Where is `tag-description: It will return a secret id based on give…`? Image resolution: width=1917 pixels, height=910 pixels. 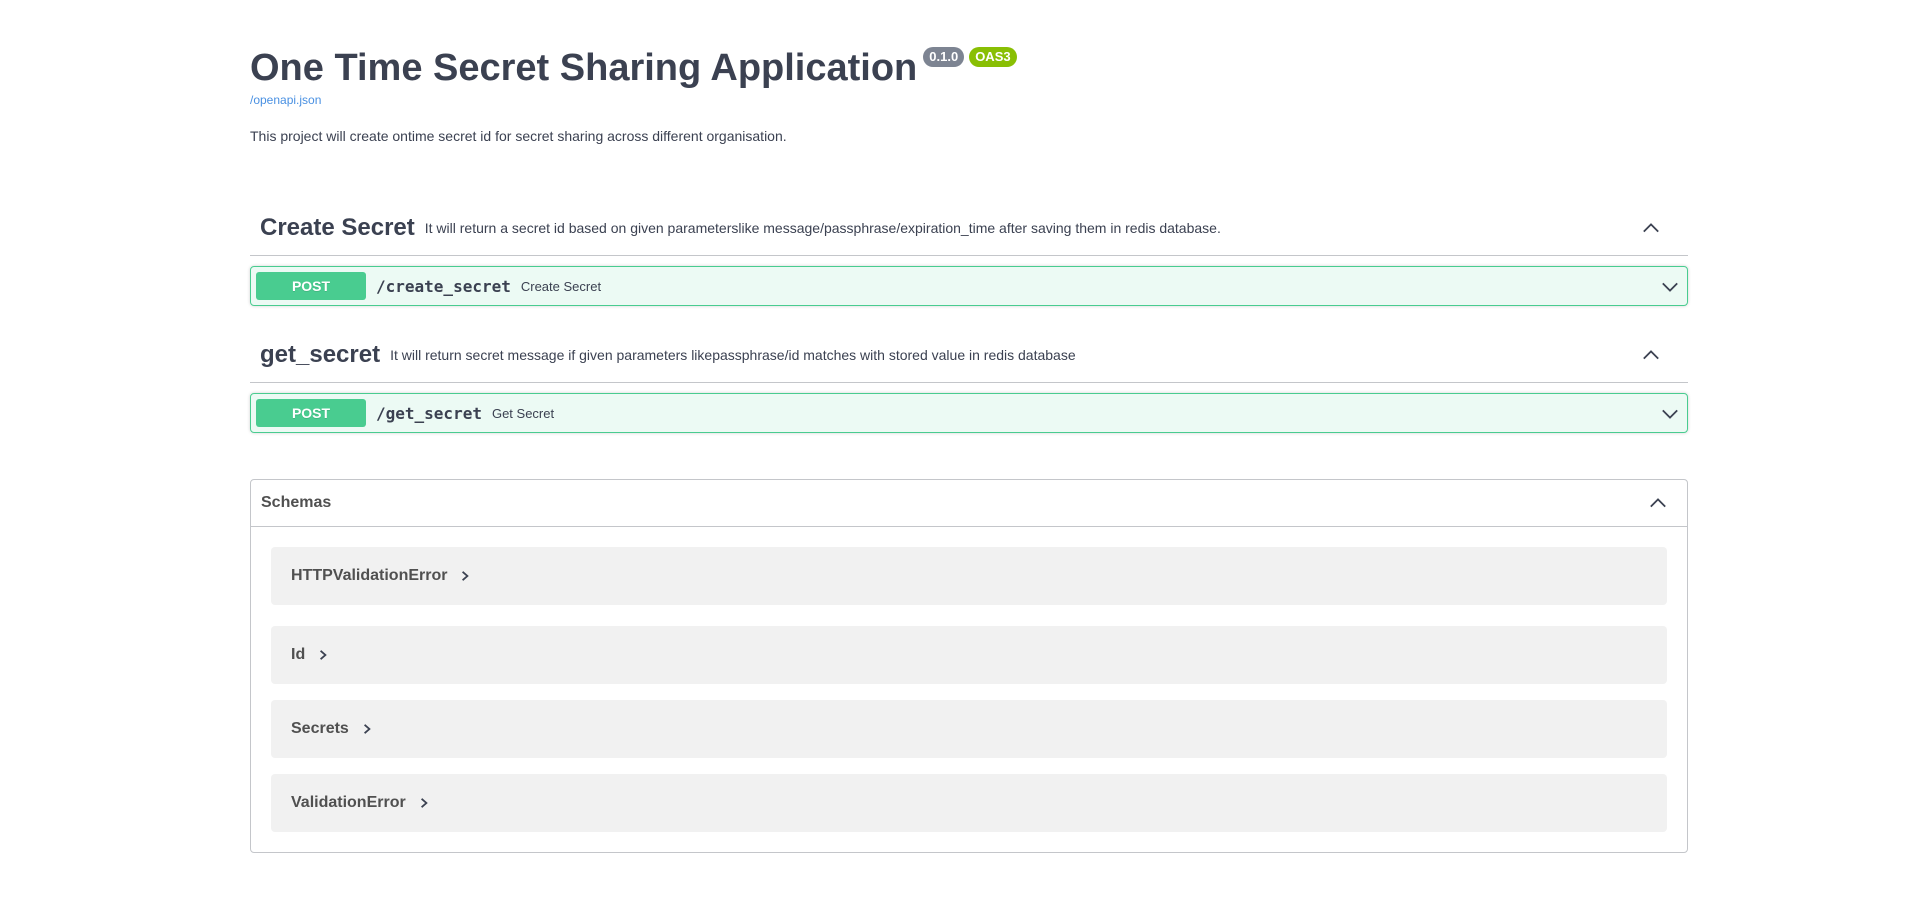
tag-description: It will return a secret id based on give… is located at coordinates (822, 227).